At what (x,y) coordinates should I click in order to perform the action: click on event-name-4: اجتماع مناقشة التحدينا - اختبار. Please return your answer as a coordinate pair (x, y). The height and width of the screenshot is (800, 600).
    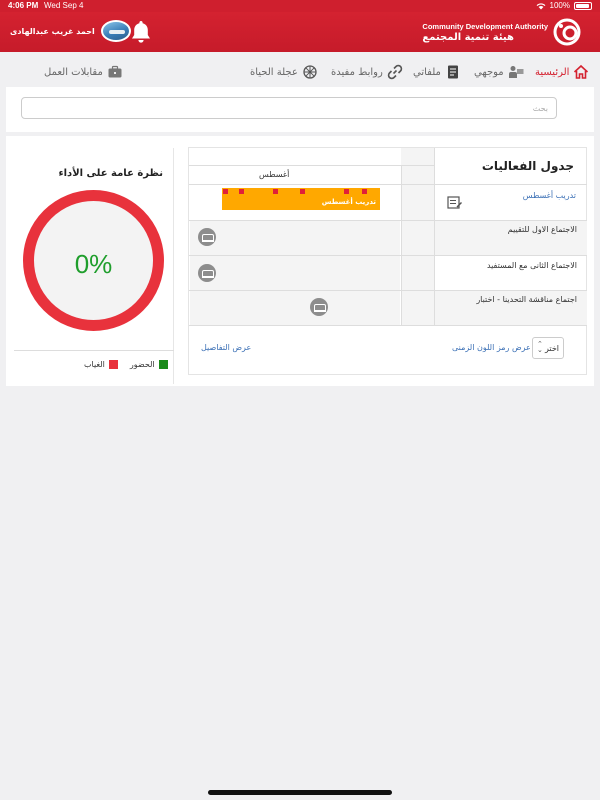
    Looking at the image, I should click on (526, 299).